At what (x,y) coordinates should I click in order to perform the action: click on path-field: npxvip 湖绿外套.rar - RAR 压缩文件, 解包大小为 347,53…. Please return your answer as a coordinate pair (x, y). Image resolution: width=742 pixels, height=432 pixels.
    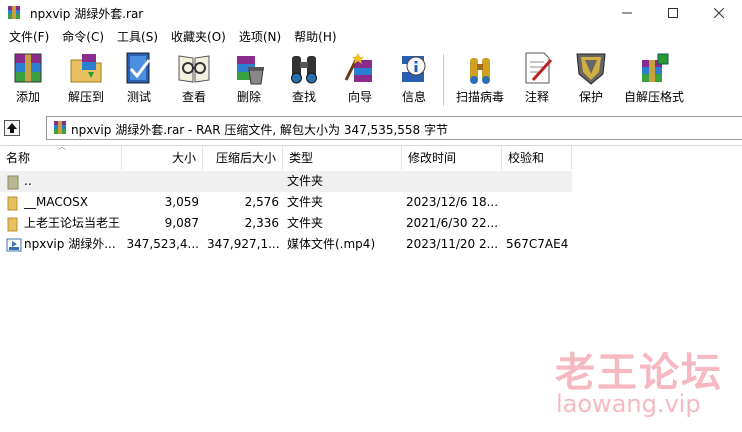
    Looking at the image, I should click on (394, 128).